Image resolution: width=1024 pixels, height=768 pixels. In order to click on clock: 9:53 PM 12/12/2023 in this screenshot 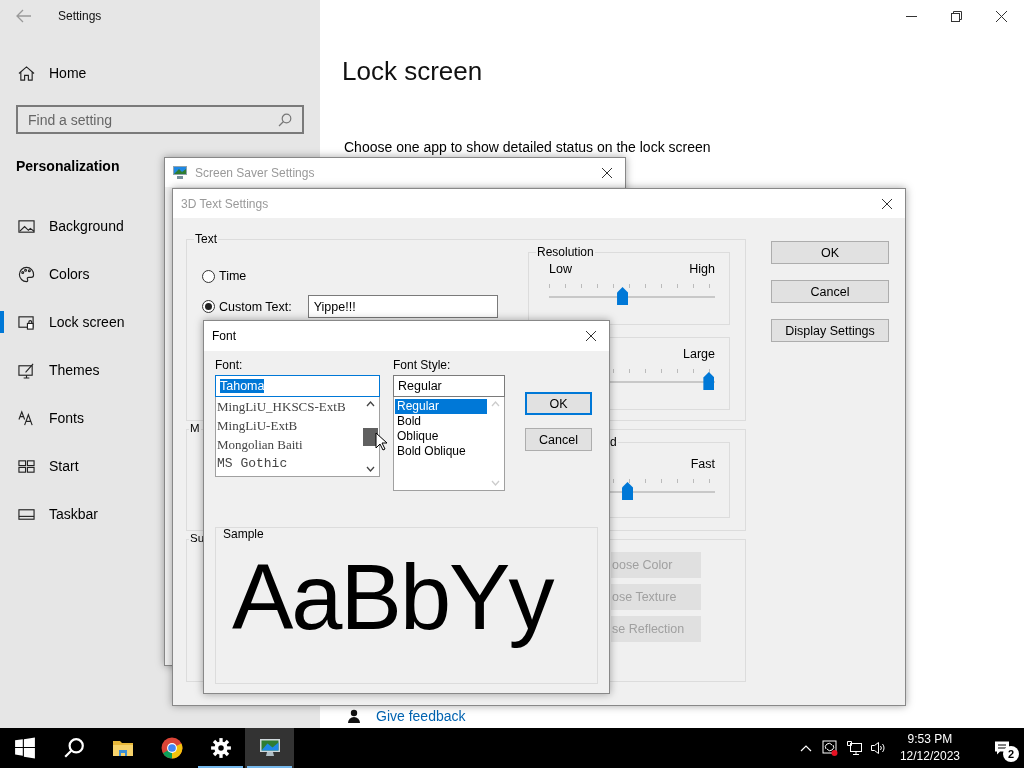, I will do `click(929, 748)`.